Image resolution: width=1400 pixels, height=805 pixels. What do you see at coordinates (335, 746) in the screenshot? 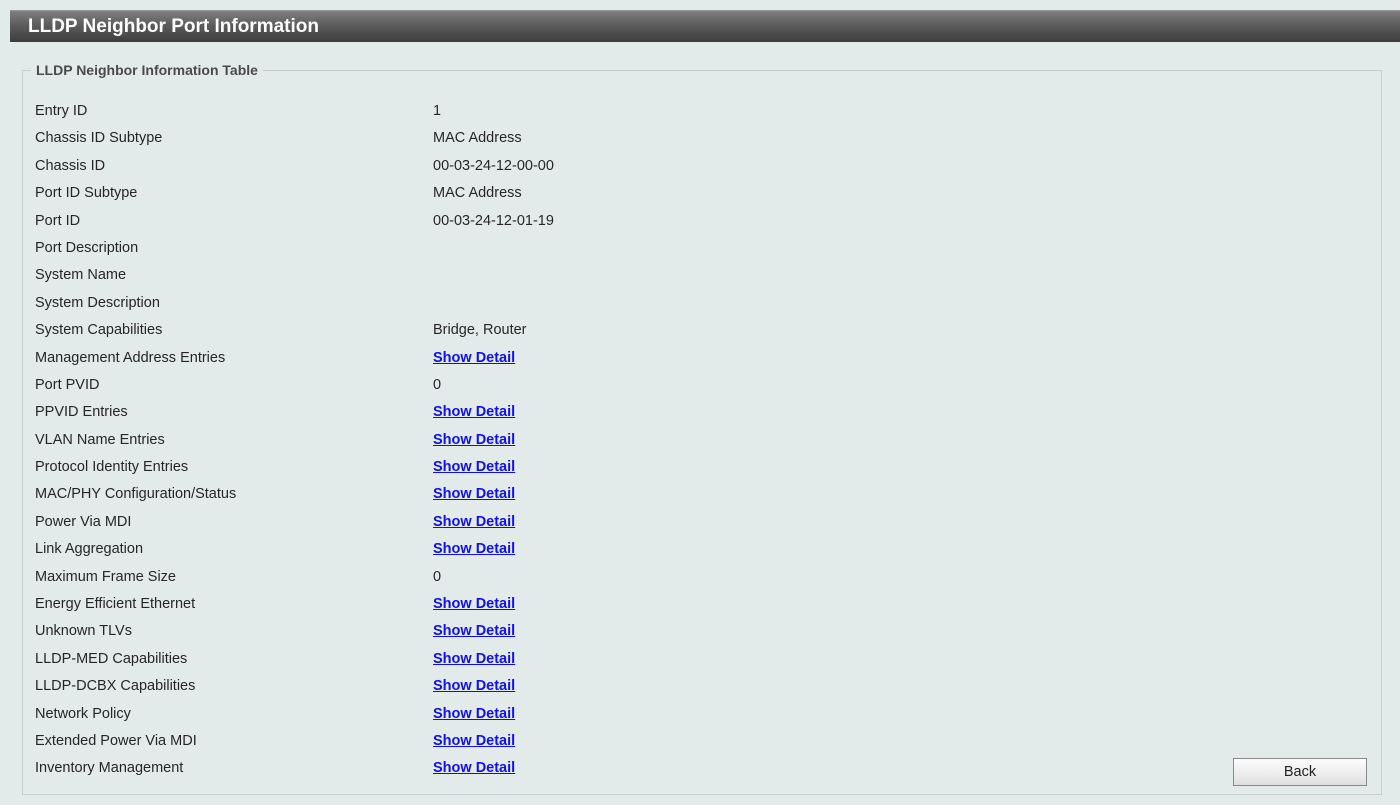
I see `table-row: Extended Power Via MDI Show Detail` at bounding box center [335, 746].